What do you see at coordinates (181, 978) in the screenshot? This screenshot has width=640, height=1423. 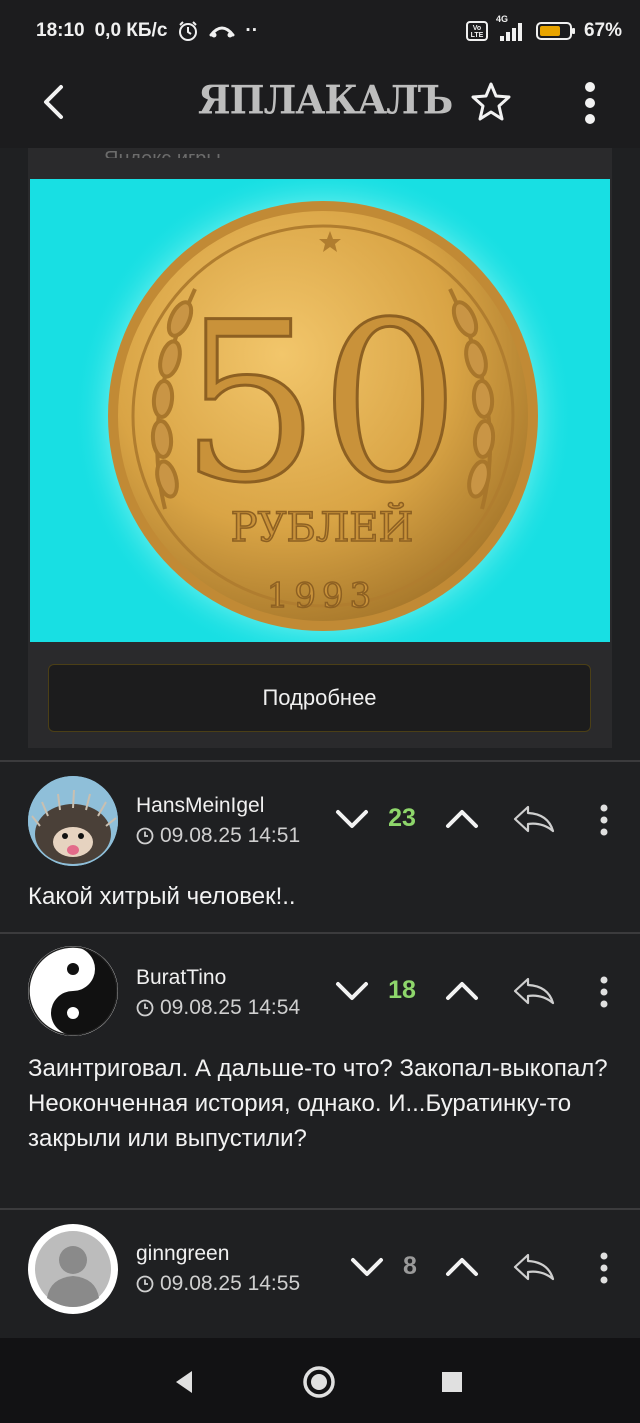 I see `comment-author: BuratTino` at bounding box center [181, 978].